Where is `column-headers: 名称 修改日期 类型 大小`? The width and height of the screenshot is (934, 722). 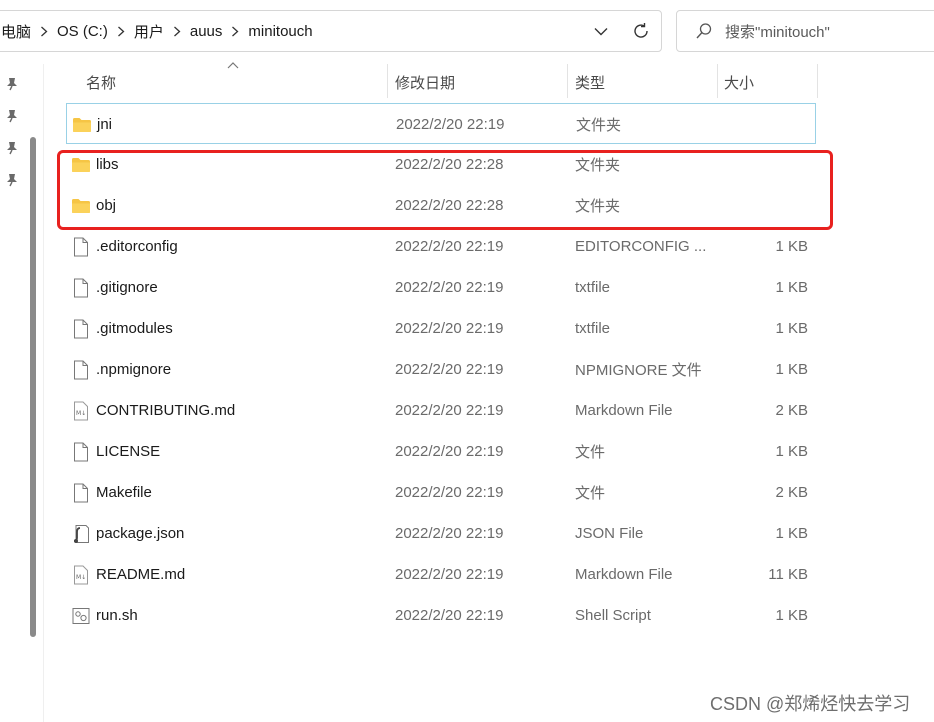
column-headers: 名称 修改日期 类型 大小 is located at coordinates (446, 81).